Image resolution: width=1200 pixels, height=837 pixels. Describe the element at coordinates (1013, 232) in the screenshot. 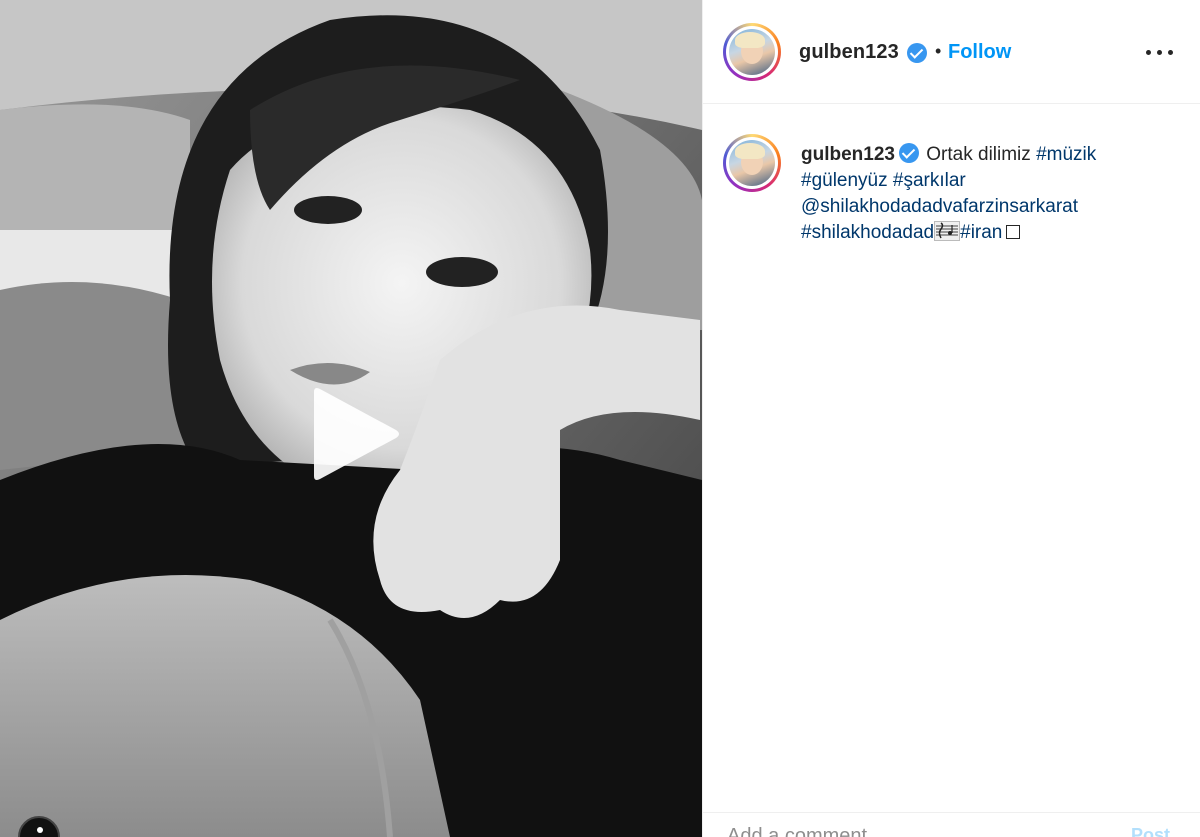

I see `unknown-glyph-icon` at that location.